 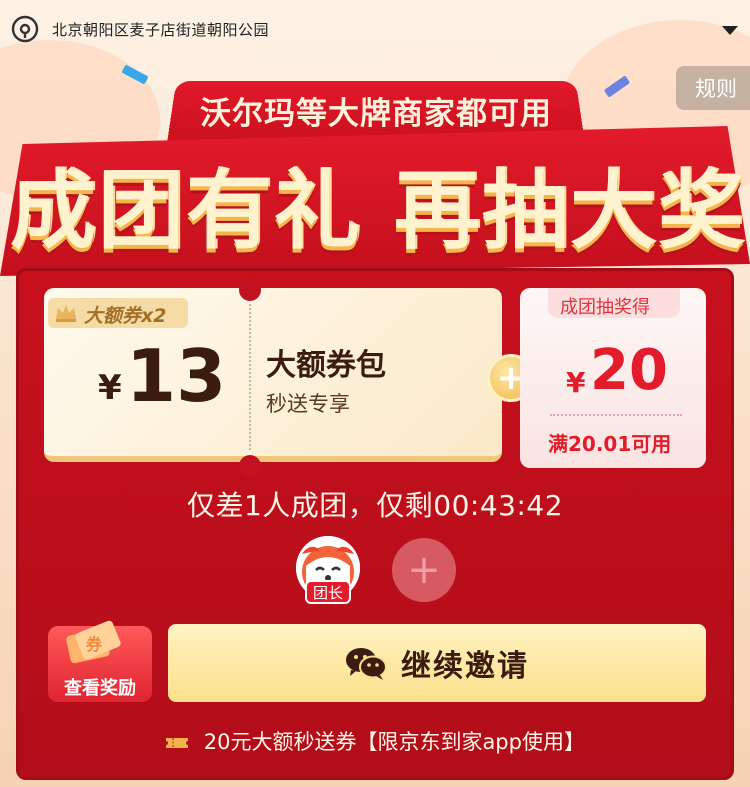 I want to click on prize-label: 成团抽奖得, so click(x=605, y=306).